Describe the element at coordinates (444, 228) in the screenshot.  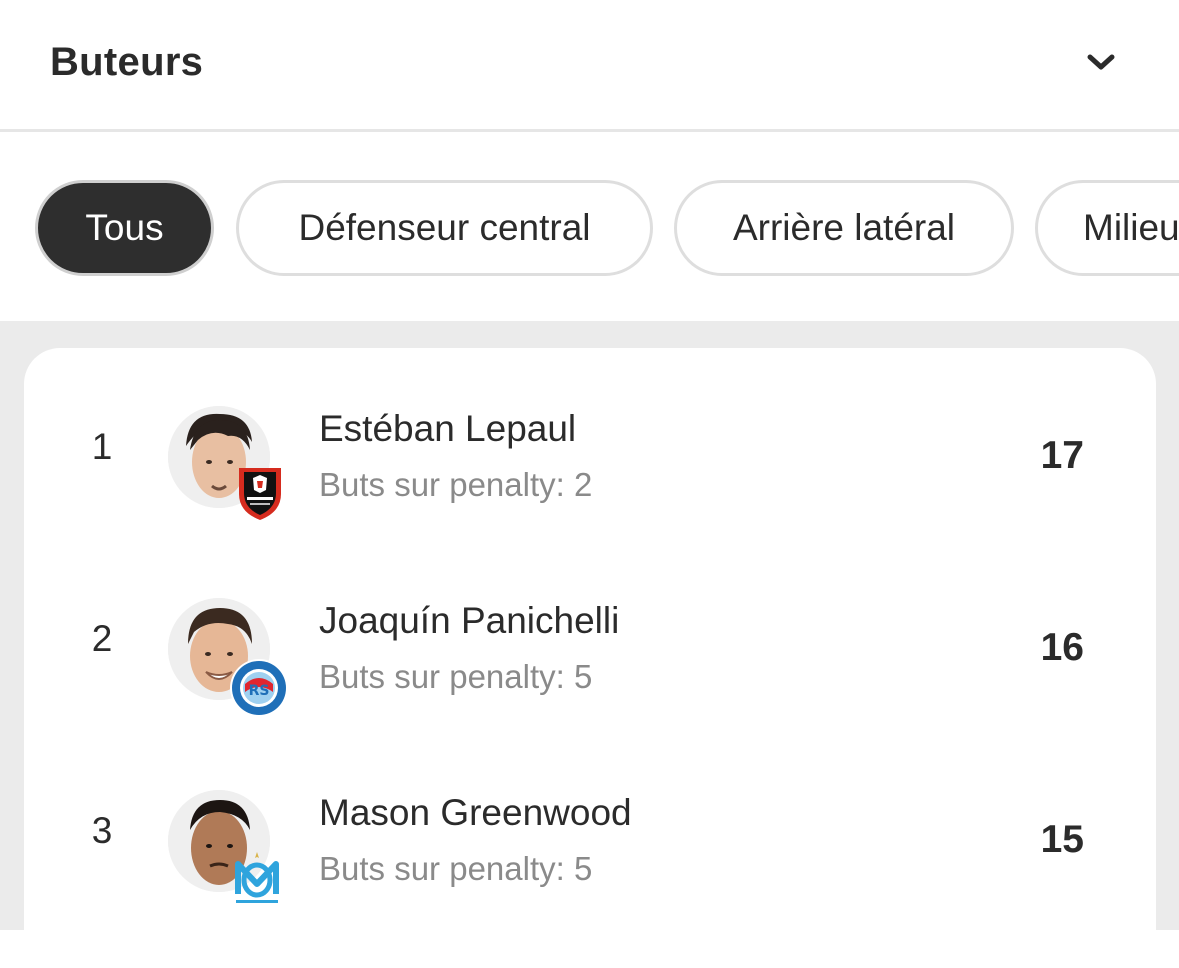
I see `filter-chip-defenseur-central: Défenseur central` at that location.